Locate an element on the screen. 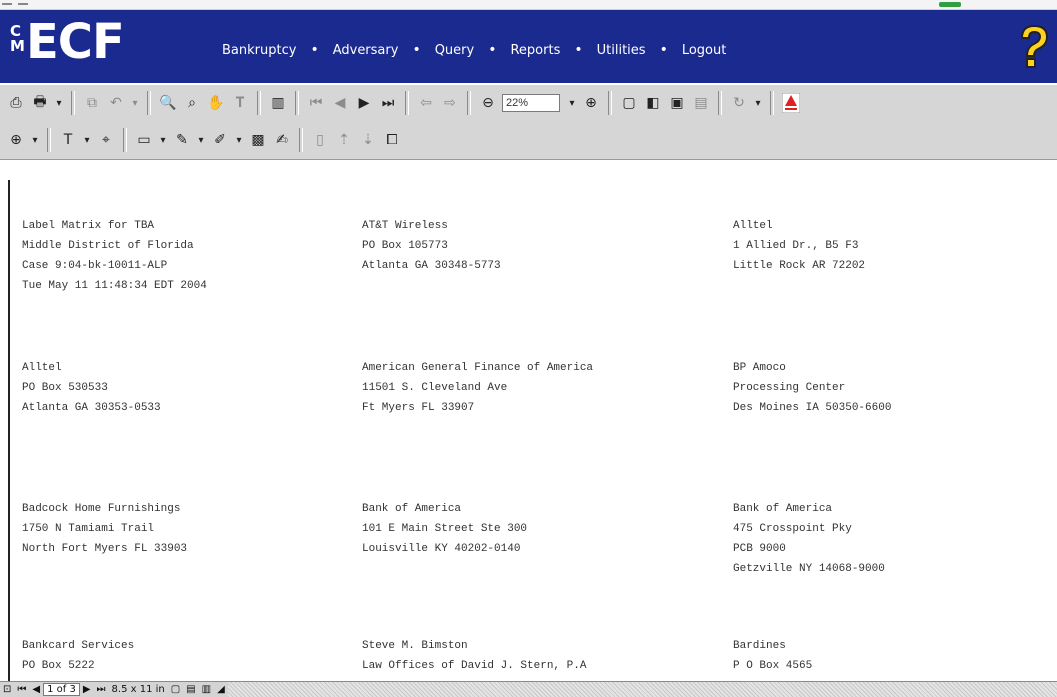 This screenshot has width=1057, height=697. address-line: North Fort Myers FL 33903 is located at coordinates (105, 549).